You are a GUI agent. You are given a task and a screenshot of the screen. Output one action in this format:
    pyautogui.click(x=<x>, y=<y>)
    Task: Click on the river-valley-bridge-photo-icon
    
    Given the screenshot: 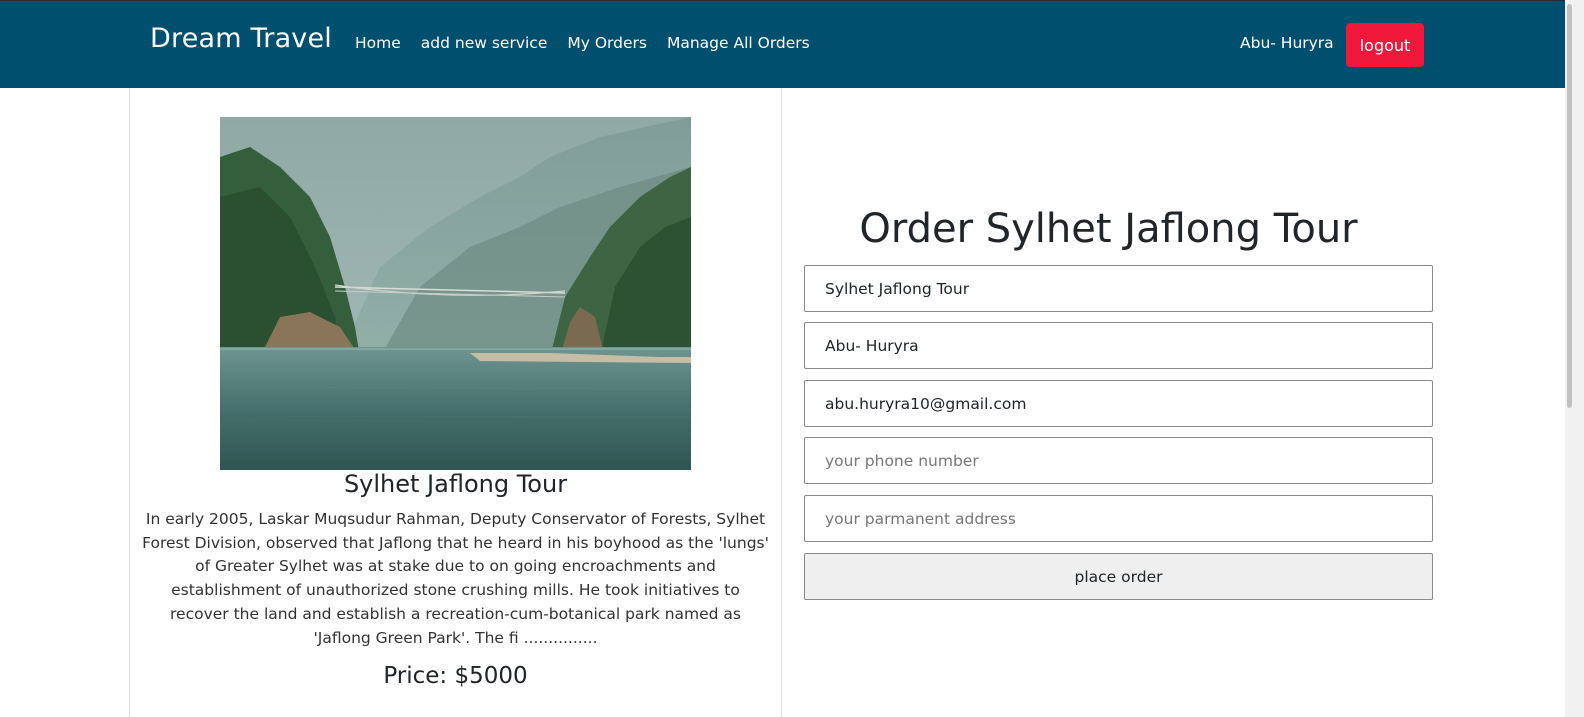 What is the action you would take?
    pyautogui.click(x=455, y=293)
    